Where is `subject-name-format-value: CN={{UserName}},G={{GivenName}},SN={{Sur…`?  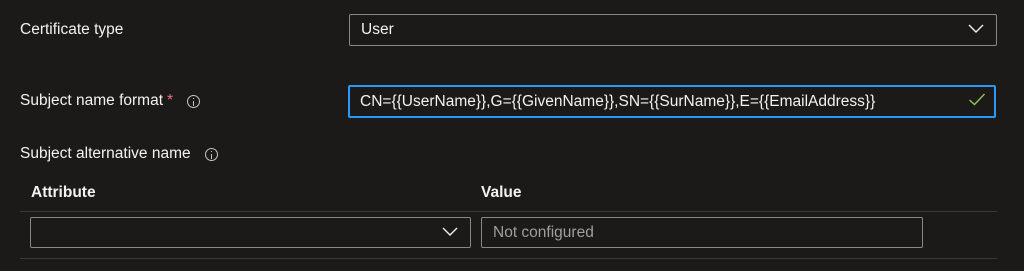 subject-name-format-value: CN={{UserName}},G={{GivenName}},SN={{Sur… is located at coordinates (618, 101).